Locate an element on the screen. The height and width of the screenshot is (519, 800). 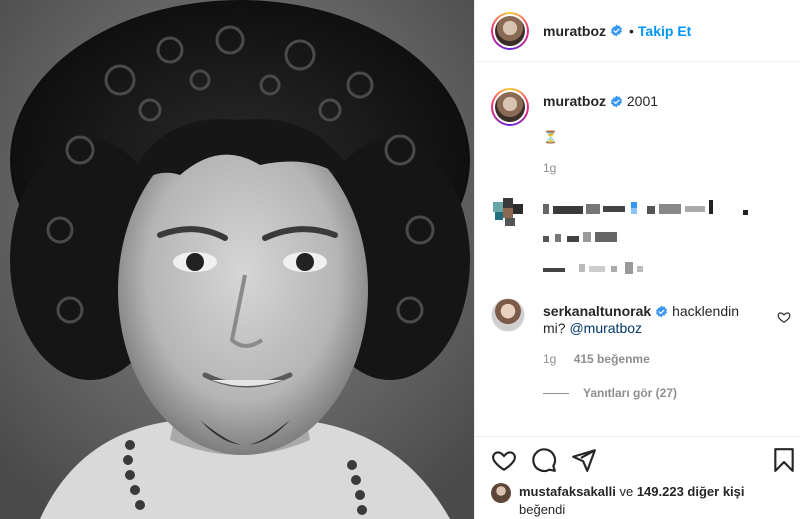
caption-time: 1g is located at coordinates (550, 168).